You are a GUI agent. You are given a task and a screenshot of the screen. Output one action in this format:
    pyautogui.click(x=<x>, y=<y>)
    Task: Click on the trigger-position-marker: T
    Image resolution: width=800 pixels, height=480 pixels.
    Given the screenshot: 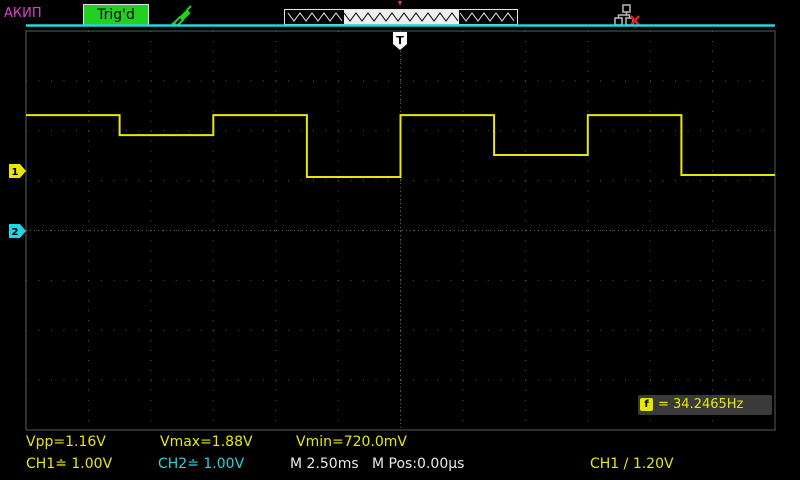 What is the action you would take?
    pyautogui.click(x=400, y=41)
    